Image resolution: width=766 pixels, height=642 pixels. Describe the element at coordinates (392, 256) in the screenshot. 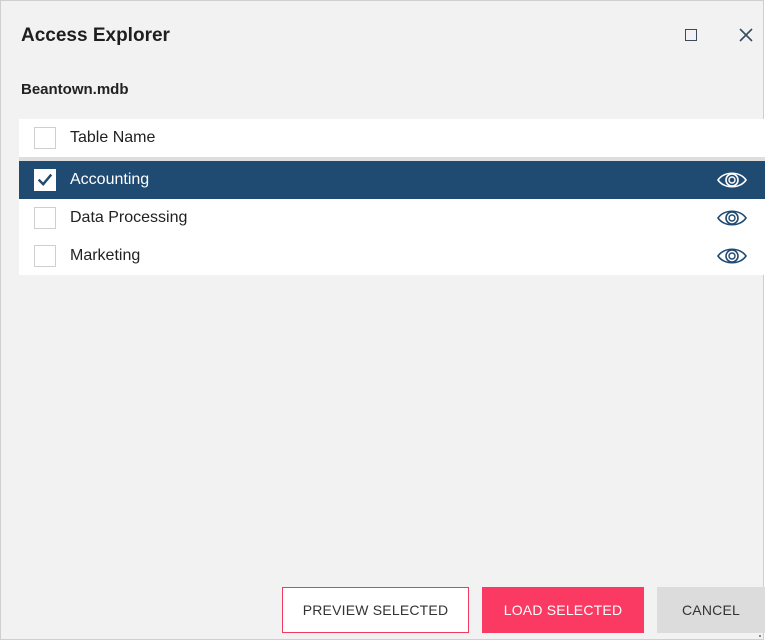

I see `table-row-marketing: Marketing` at that location.